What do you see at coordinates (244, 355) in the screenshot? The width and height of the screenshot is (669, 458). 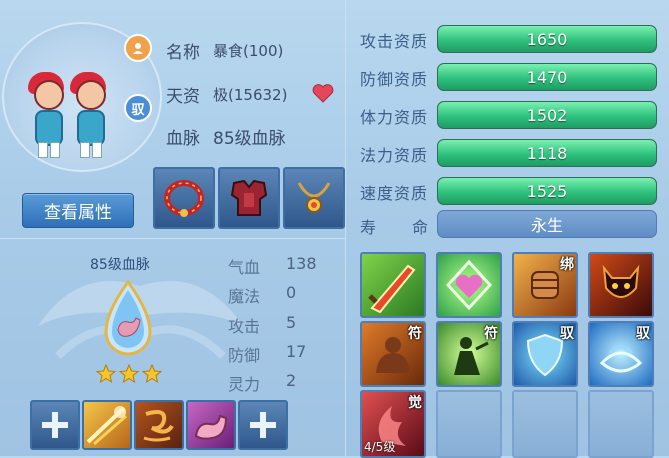 I see `stat-label-defense: 防御` at bounding box center [244, 355].